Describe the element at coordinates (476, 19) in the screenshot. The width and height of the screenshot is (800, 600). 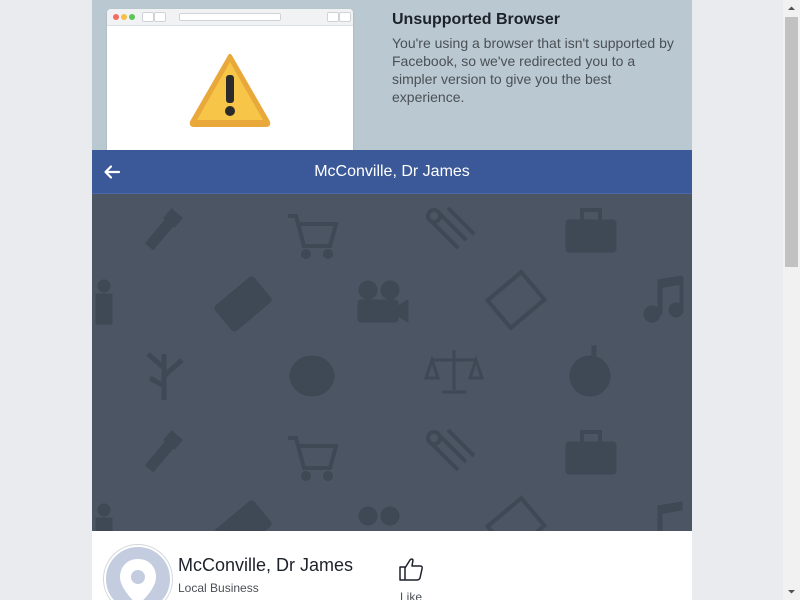
I see `banner-title: Unsupported Browser` at that location.